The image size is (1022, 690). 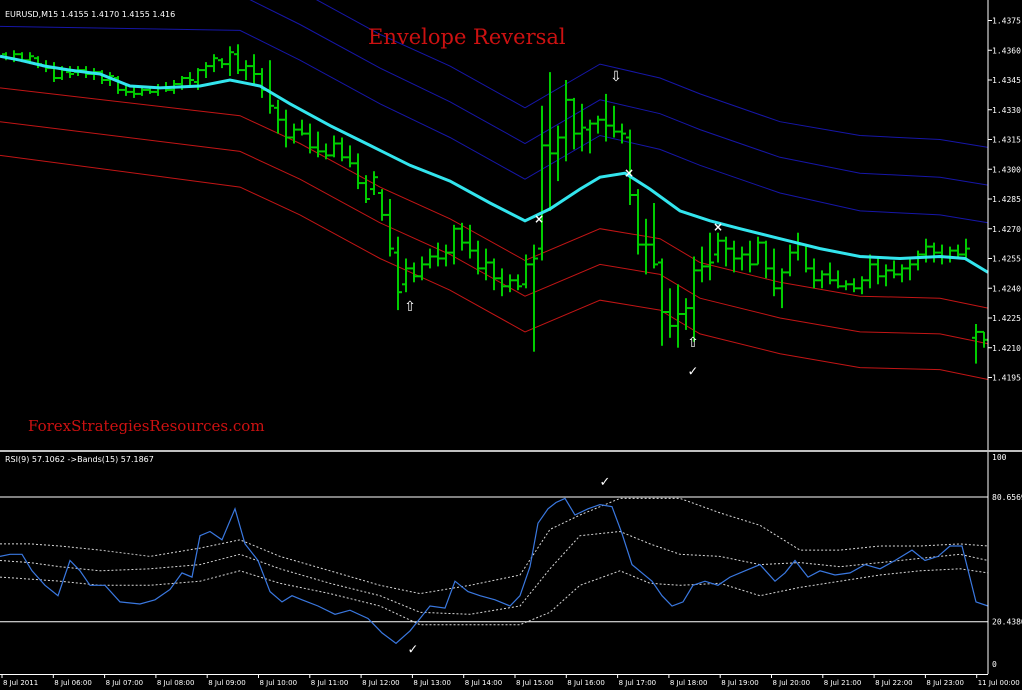 I want to click on time-tick-label: 8 Jul 19:00, so click(x=740, y=683).